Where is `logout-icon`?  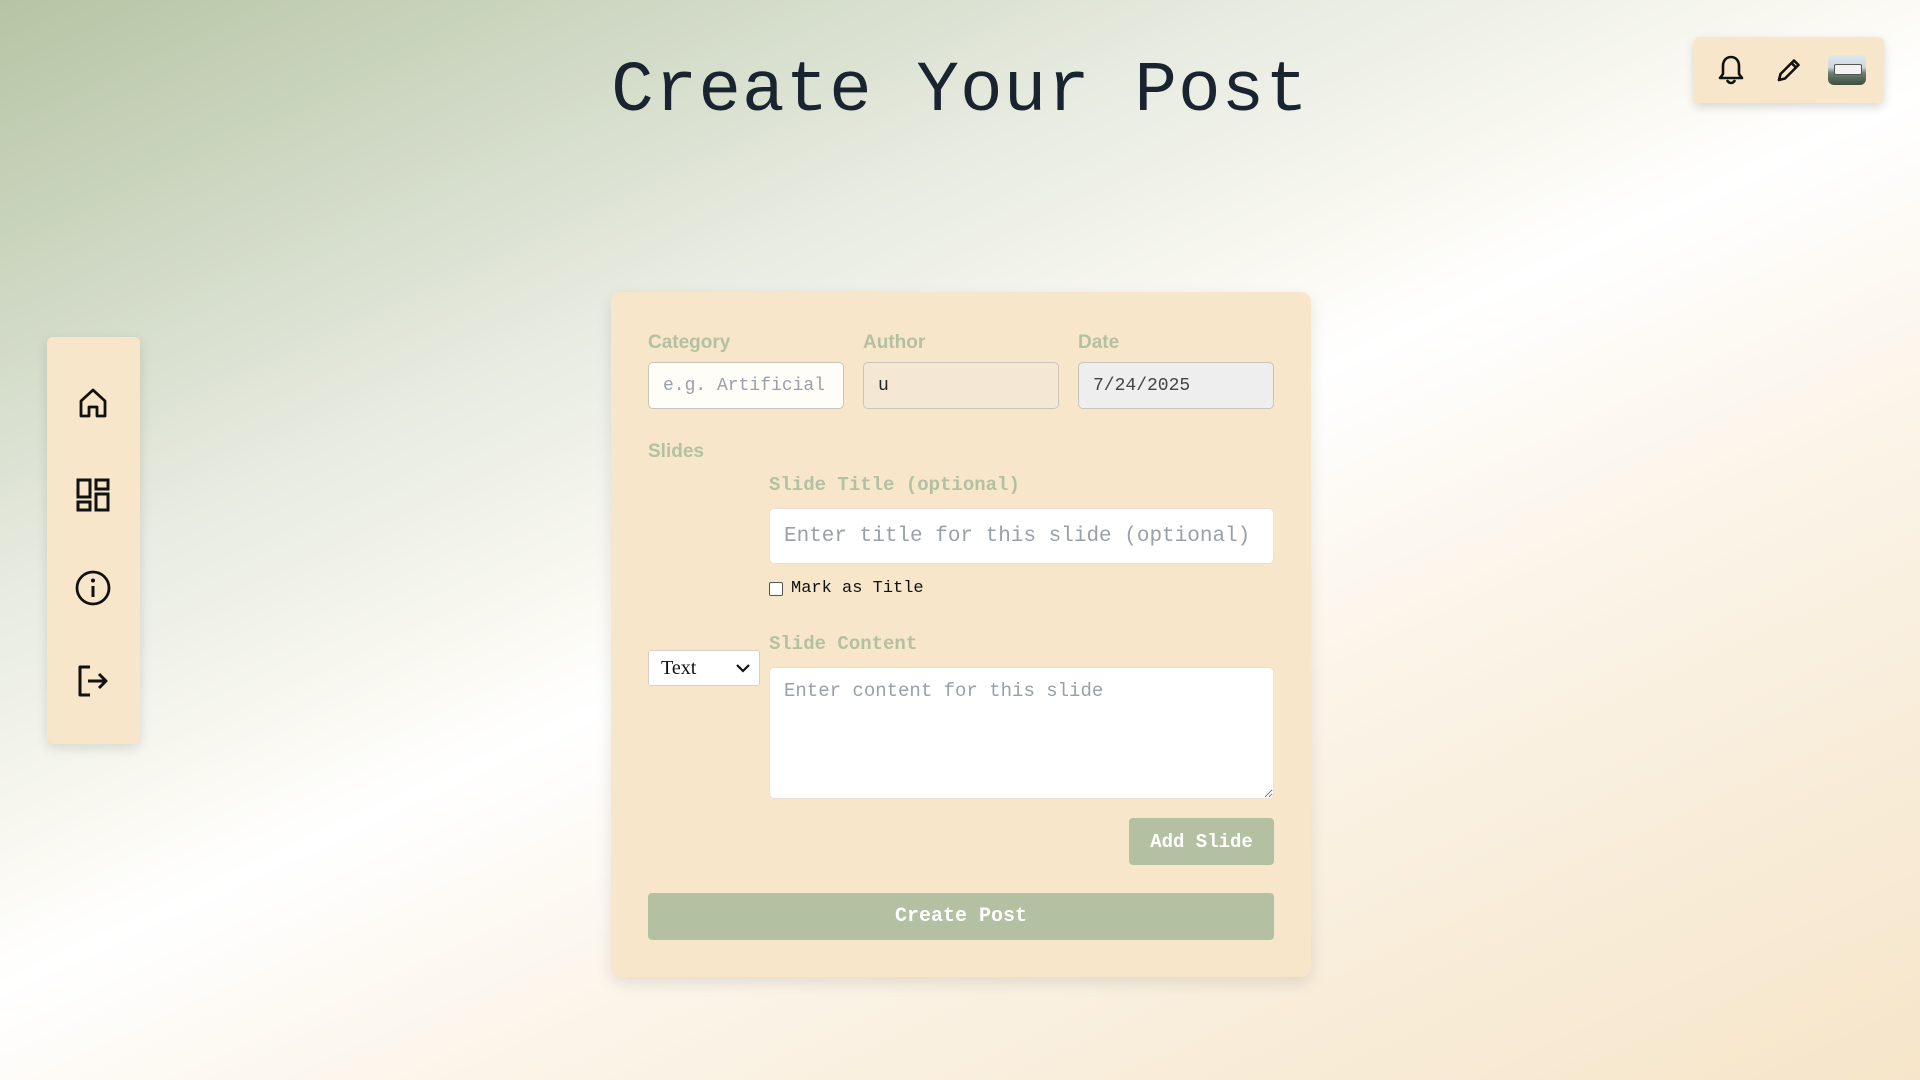 logout-icon is located at coordinates (93, 681).